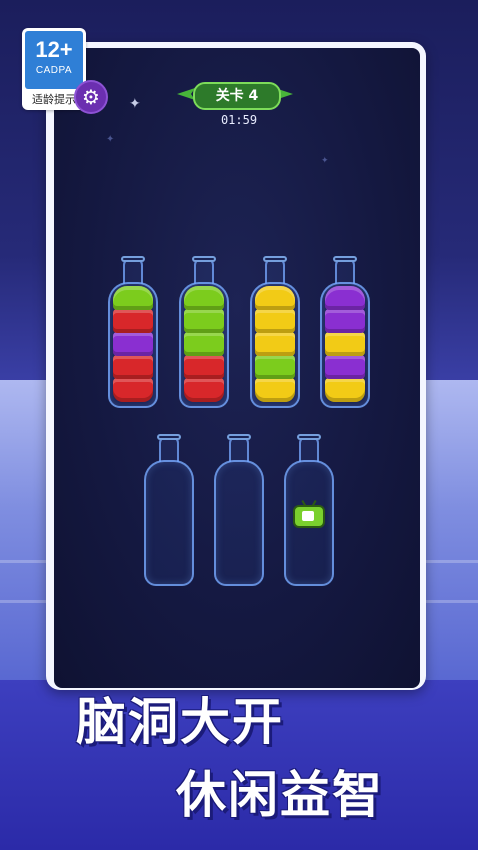  Describe the element at coordinates (280, 795) in the screenshot. I see `slogan-line-2: 休闲益智` at that location.